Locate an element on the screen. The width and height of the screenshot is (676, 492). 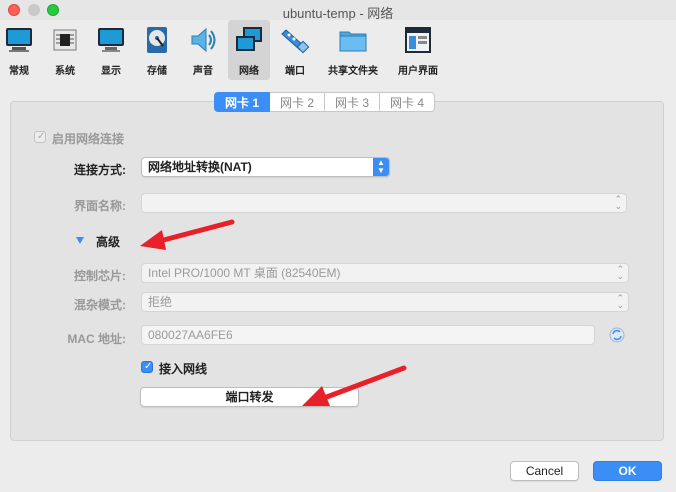
tab-adapter-4: 网卡 4 is located at coordinates (408, 102).